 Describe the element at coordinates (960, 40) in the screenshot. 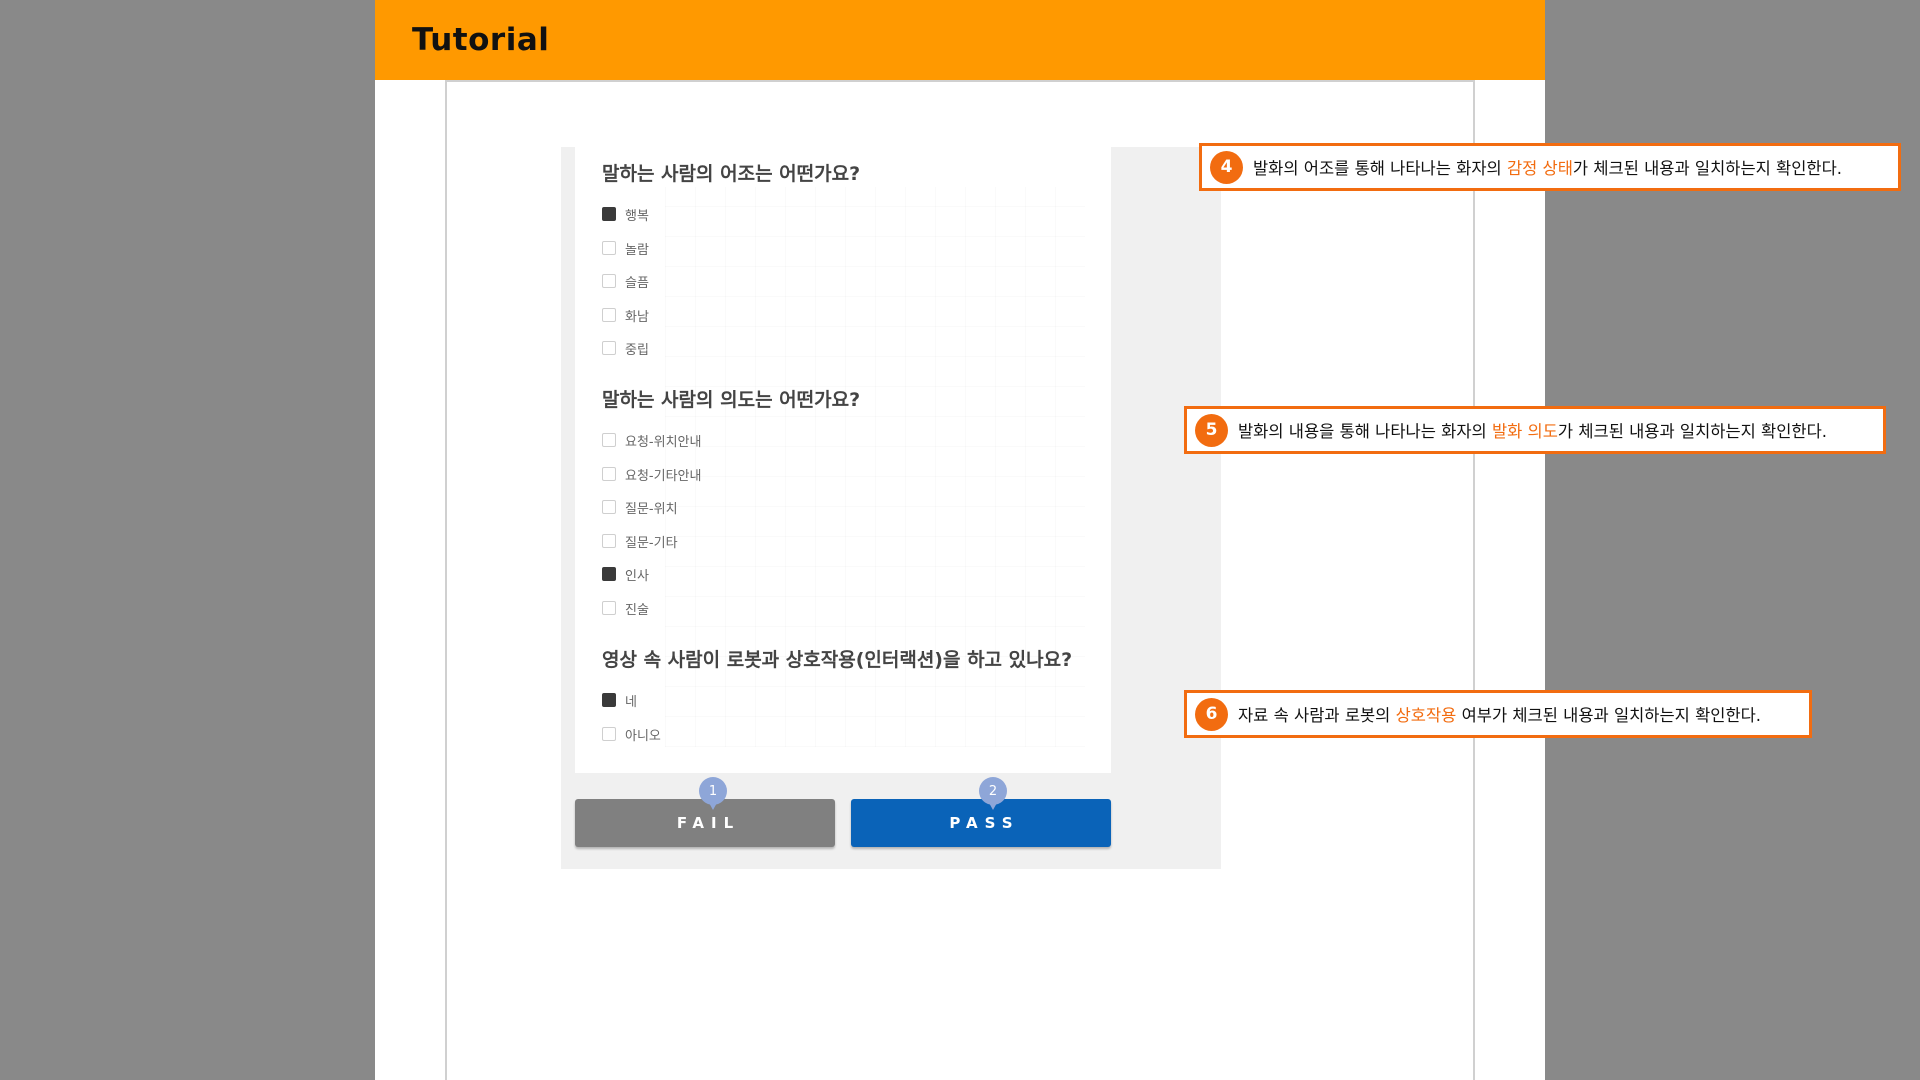

I see `header-bar: Tutorial` at that location.